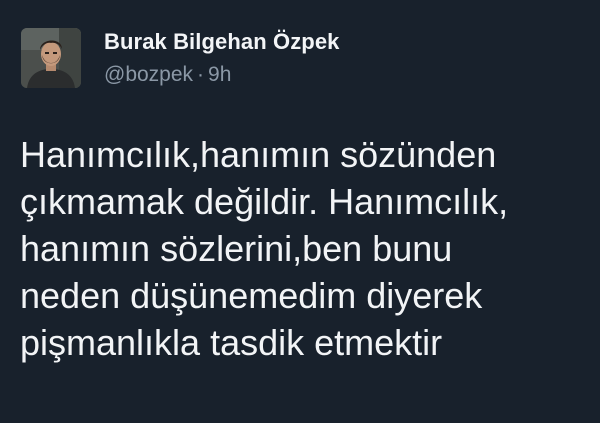 This screenshot has width=600, height=423. Describe the element at coordinates (222, 42) in the screenshot. I see `author-display-name: Burak Bilgehan Özpek` at that location.